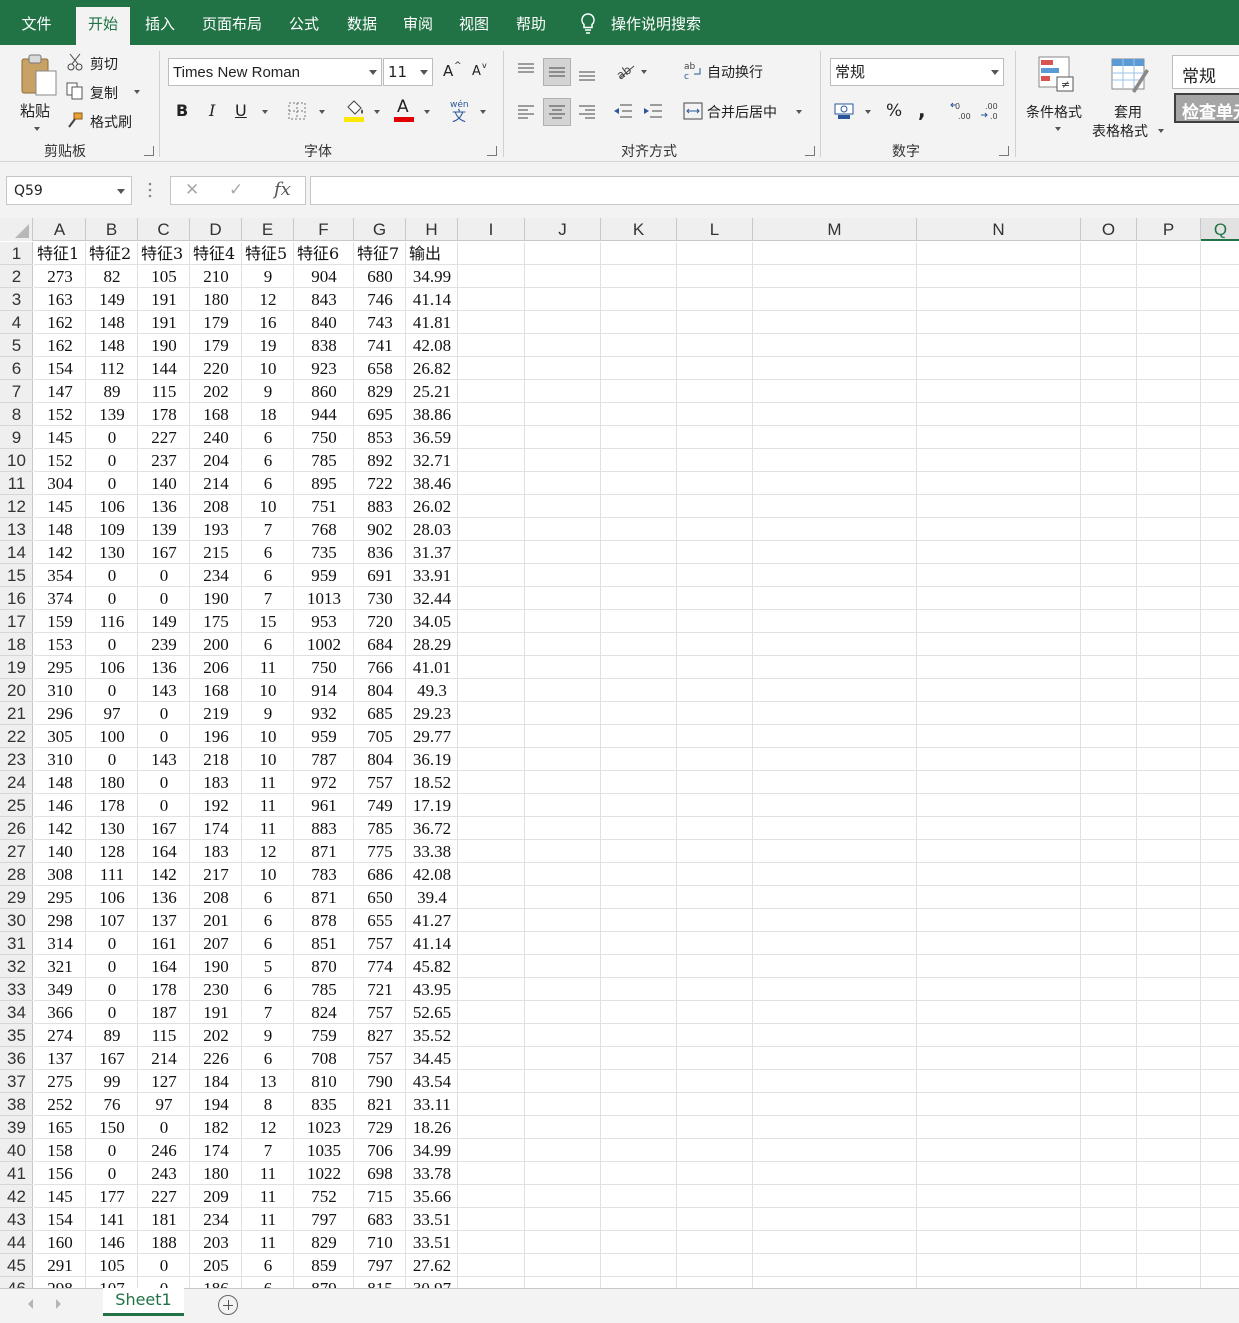 This screenshot has width=1239, height=1323. What do you see at coordinates (923, 111) in the screenshot?
I see `comma-style-button: ,` at bounding box center [923, 111].